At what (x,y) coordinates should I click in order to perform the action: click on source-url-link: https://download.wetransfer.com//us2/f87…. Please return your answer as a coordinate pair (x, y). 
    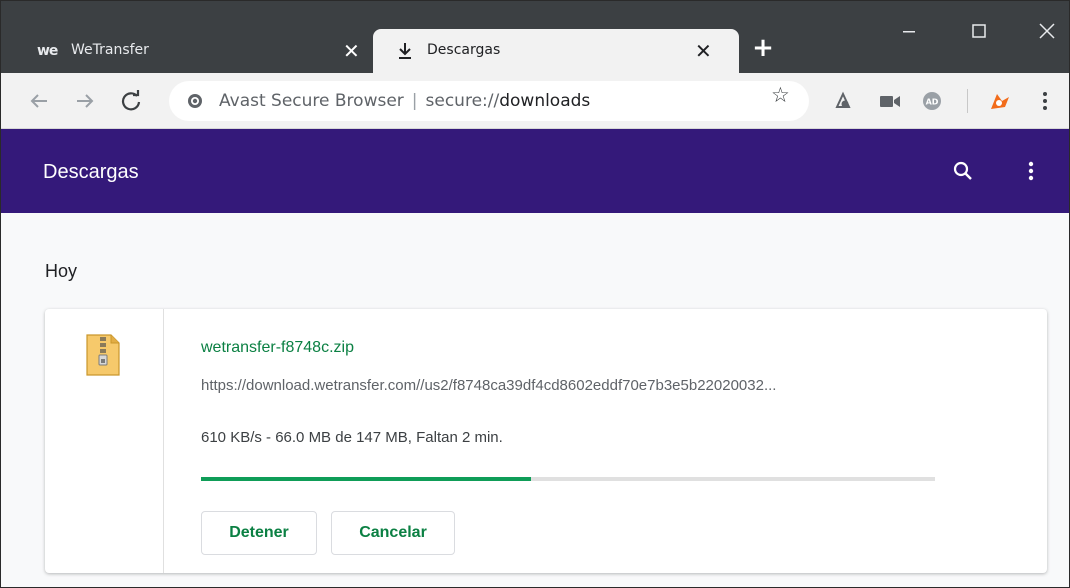
    Looking at the image, I should click on (571, 385).